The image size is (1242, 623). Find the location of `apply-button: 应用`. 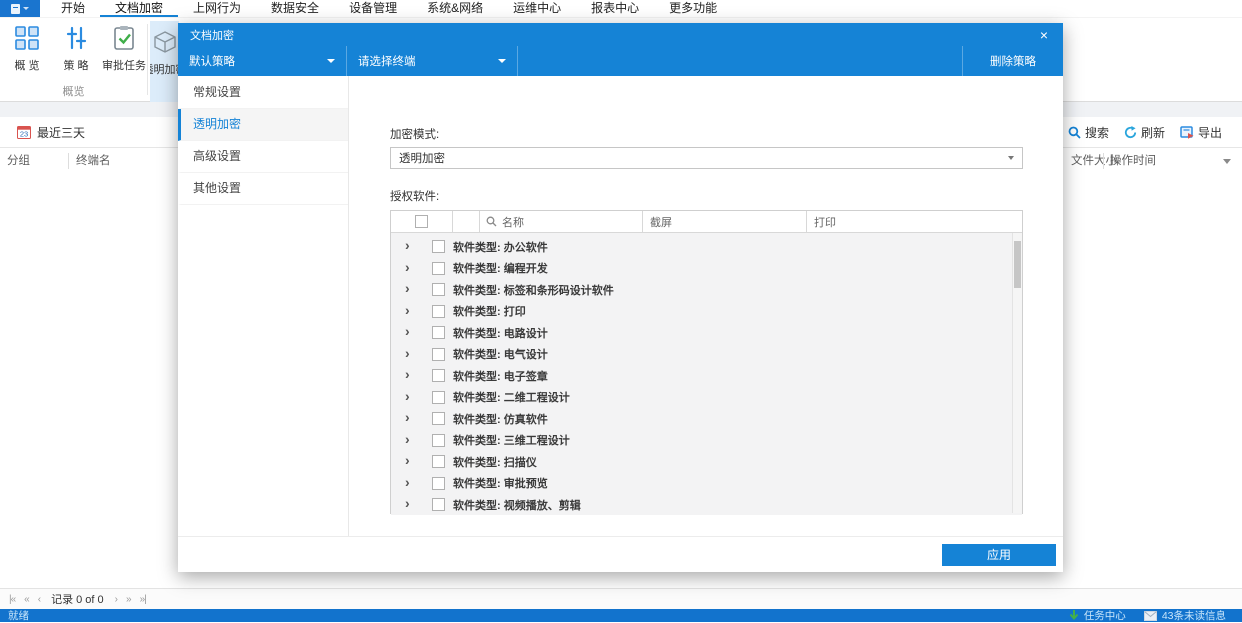

apply-button: 应用 is located at coordinates (999, 554).